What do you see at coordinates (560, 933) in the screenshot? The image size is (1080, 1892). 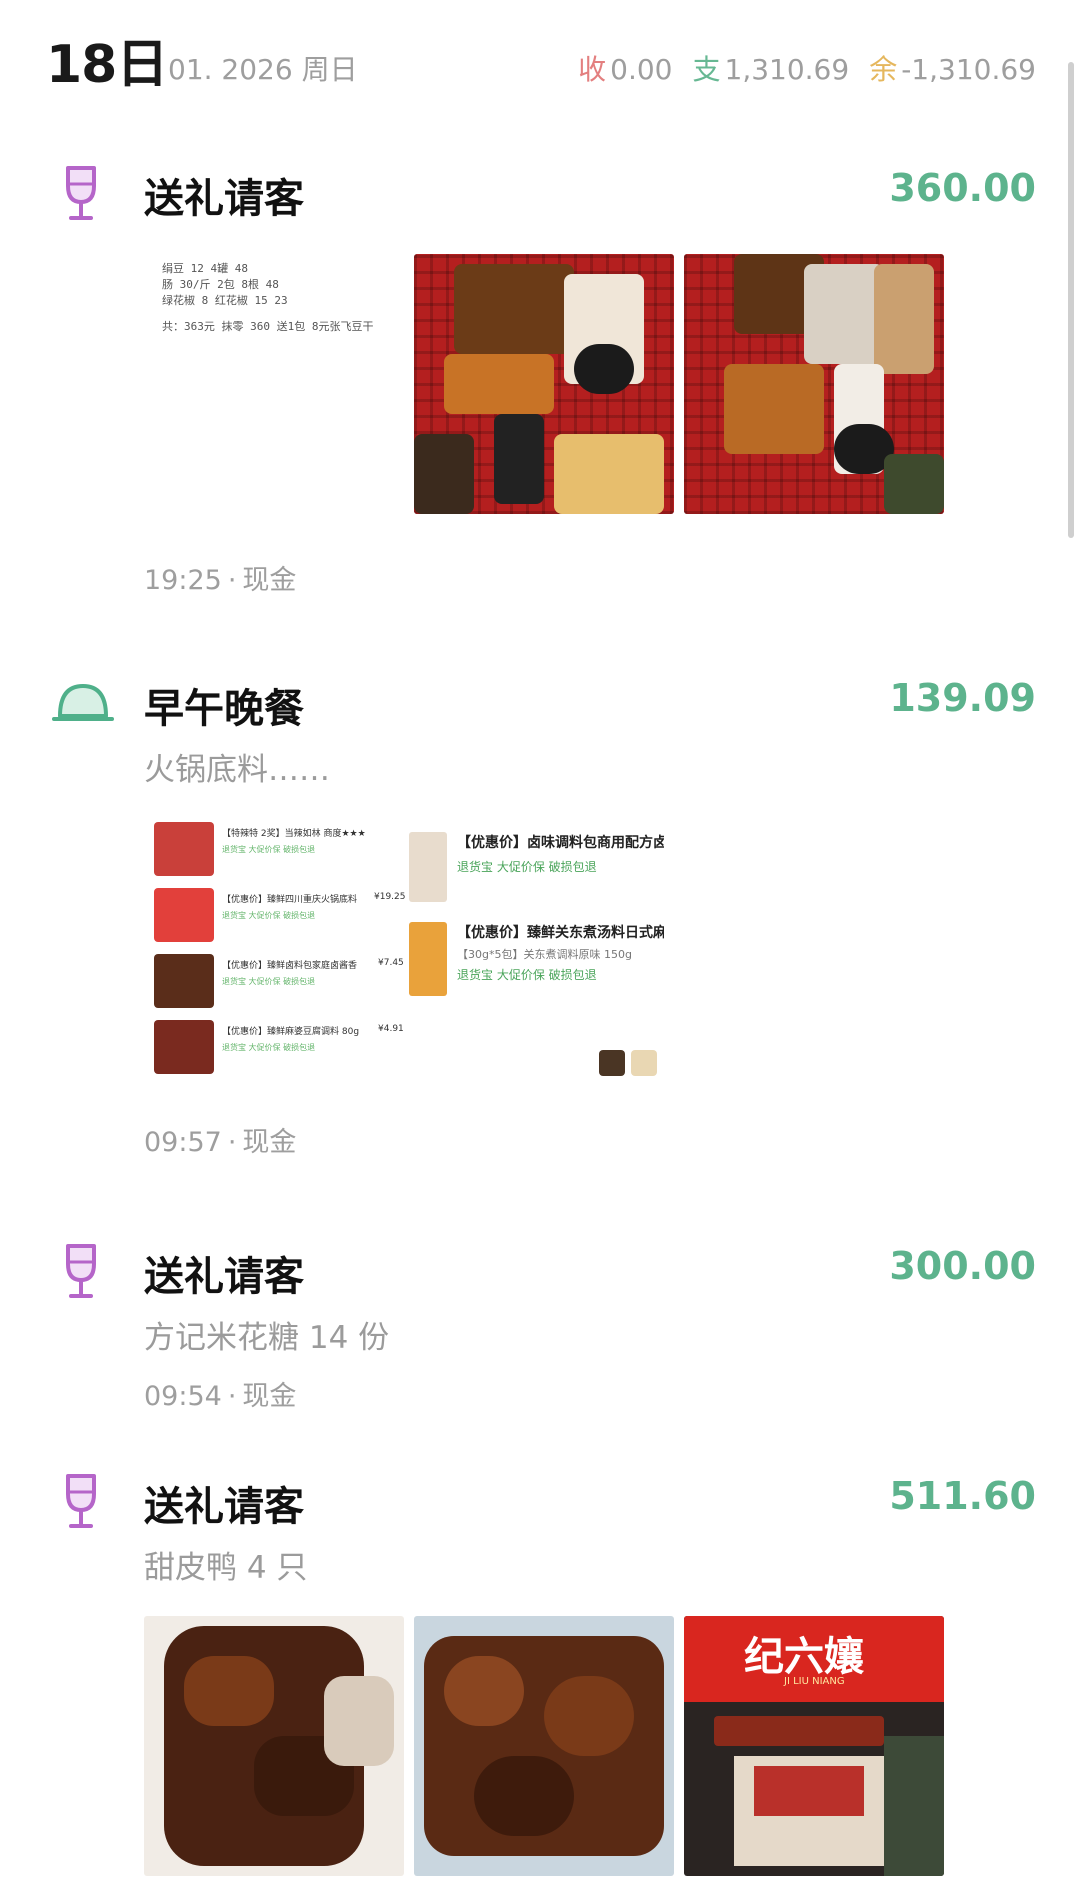 I see `order-item-title: 【优惠价】臻鲜关东煮汤料日式麻` at bounding box center [560, 933].